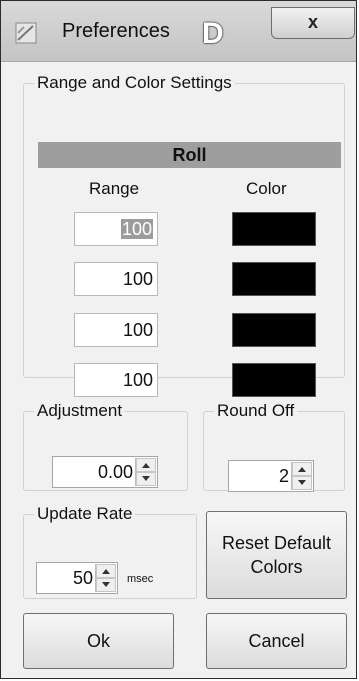  What do you see at coordinates (146, 465) in the screenshot?
I see `adjustment-up-arrow-icon` at bounding box center [146, 465].